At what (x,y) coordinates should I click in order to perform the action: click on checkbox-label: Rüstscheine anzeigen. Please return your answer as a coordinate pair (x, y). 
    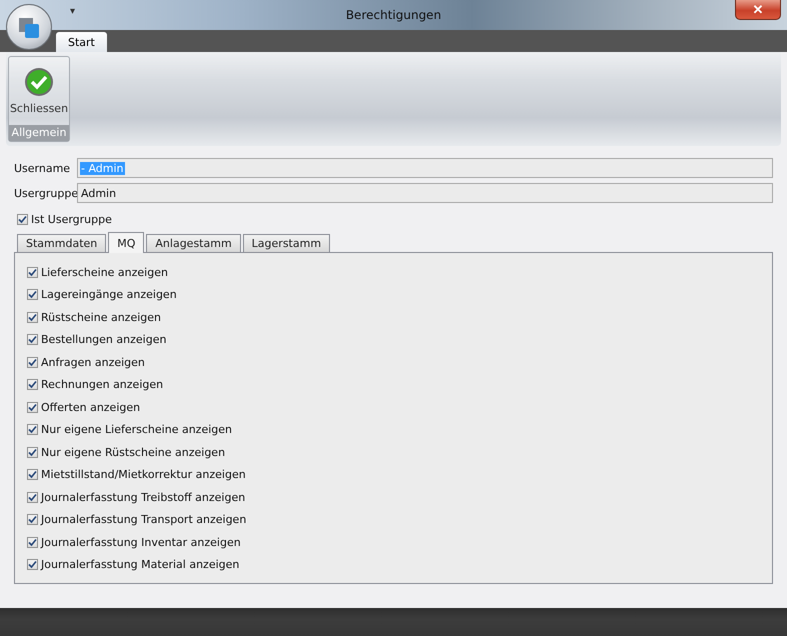
    Looking at the image, I should click on (101, 317).